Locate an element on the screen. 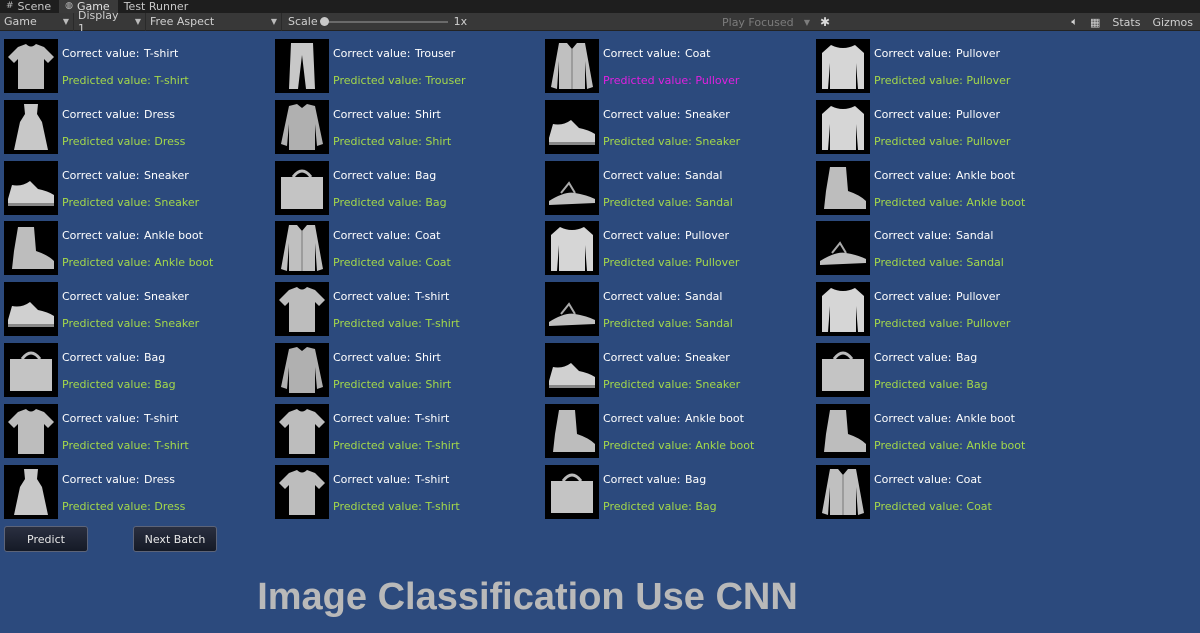 This screenshot has height=633, width=1200. correct-value: Dress is located at coordinates (159, 479).